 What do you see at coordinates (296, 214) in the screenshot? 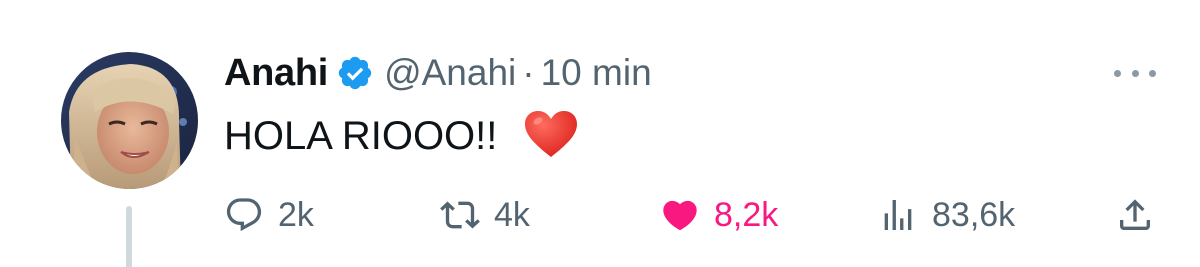
I see `reply-count: 2k` at bounding box center [296, 214].